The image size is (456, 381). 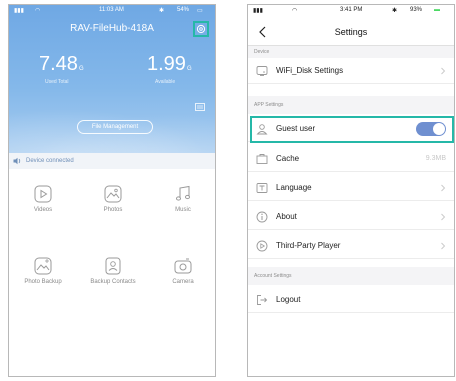 I want to click on status-bar: ▮▮▮ ◠ 11:03 AM ✱ 54% ▭, so click(x=112, y=10).